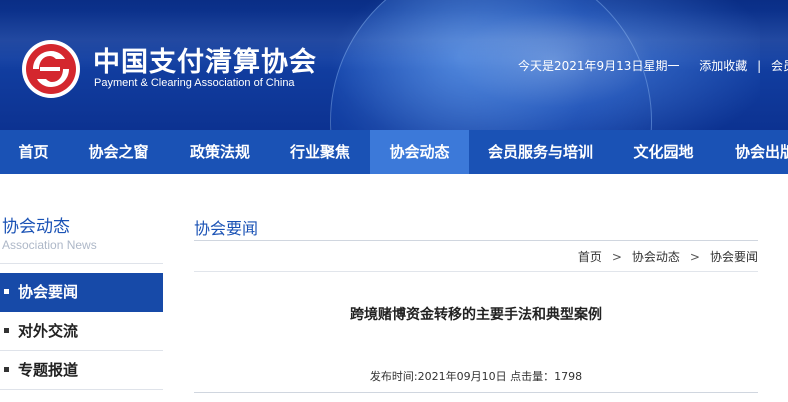 This screenshot has width=788, height=402. Describe the element at coordinates (663, 152) in the screenshot. I see `nav-item-culture: 文化园地` at that location.